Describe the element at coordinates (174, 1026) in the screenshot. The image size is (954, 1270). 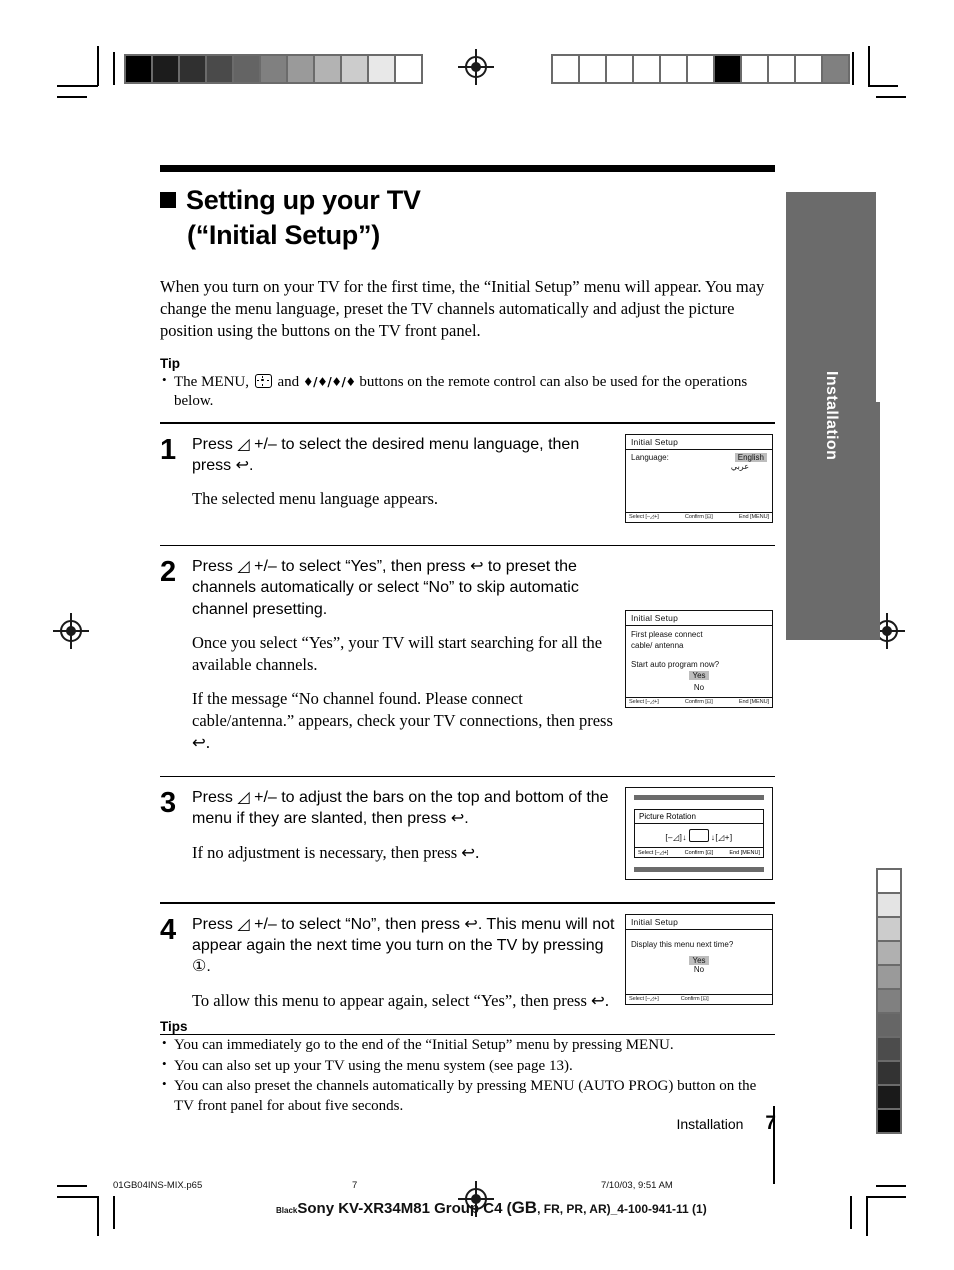
I see `tips-heading: Tips` at that location.